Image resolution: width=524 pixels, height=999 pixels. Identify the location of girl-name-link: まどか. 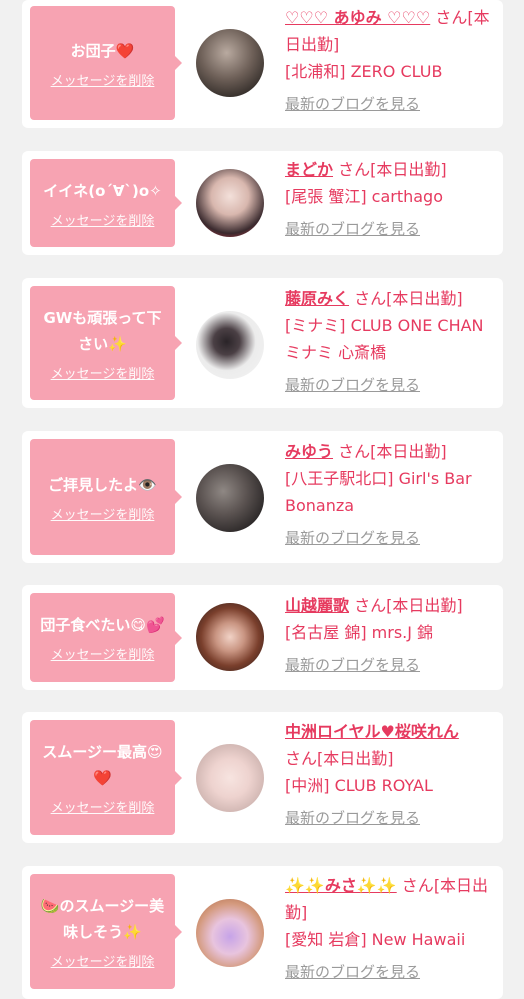
(309, 169).